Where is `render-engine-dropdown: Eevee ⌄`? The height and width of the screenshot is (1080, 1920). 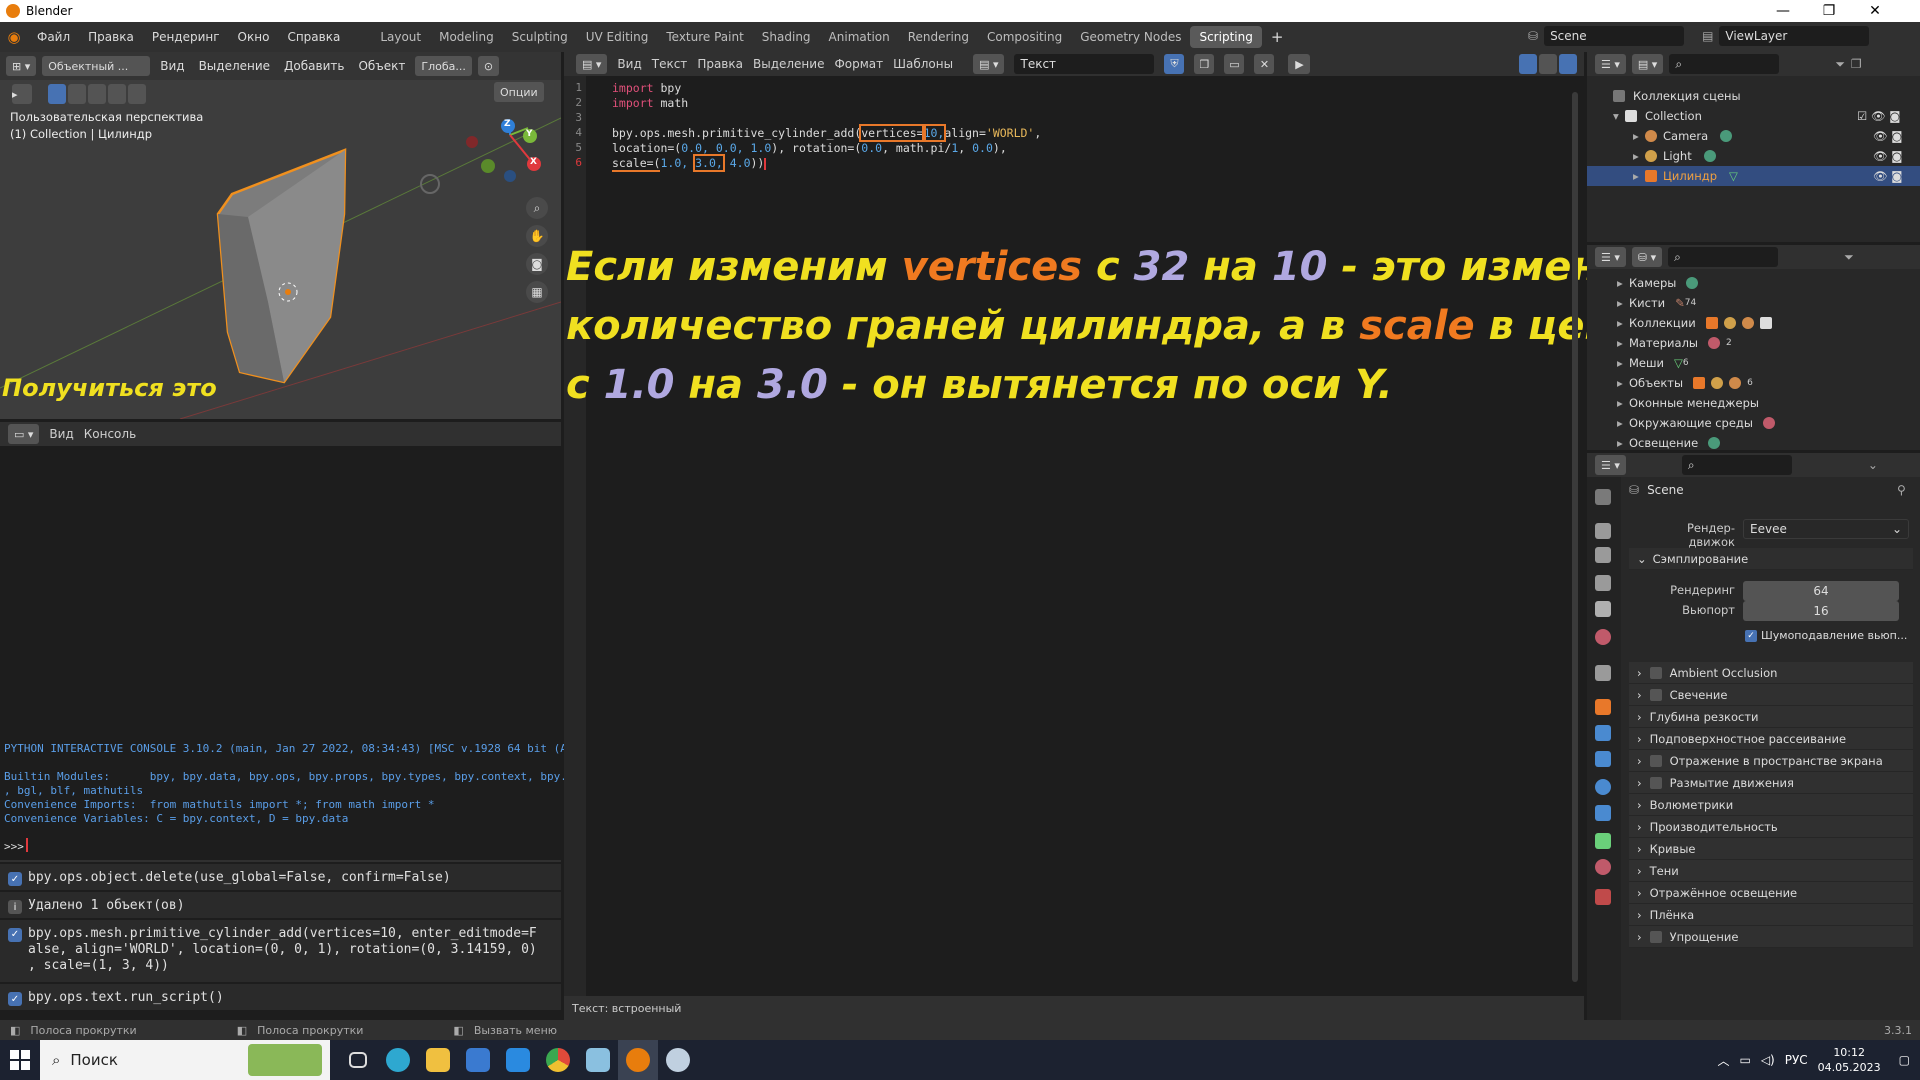
render-engine-dropdown: Eevee ⌄ is located at coordinates (1826, 529).